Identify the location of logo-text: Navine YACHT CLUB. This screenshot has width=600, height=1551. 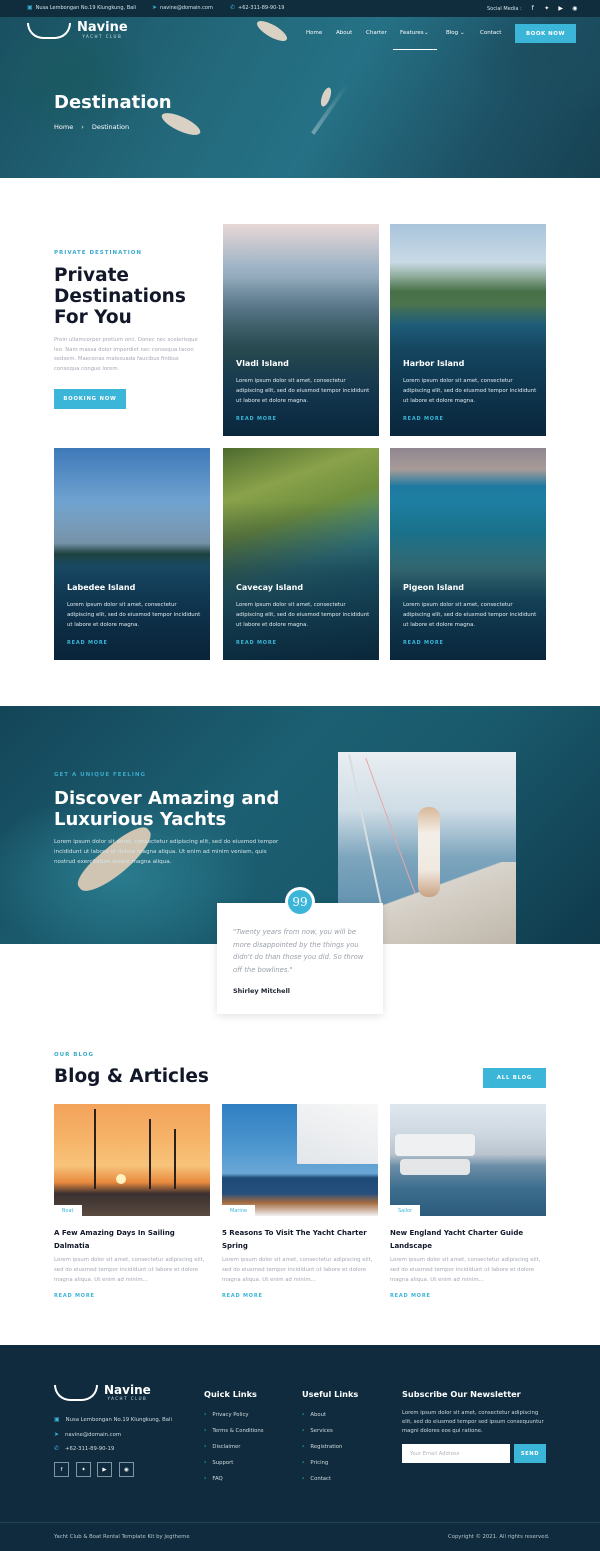
(102, 30).